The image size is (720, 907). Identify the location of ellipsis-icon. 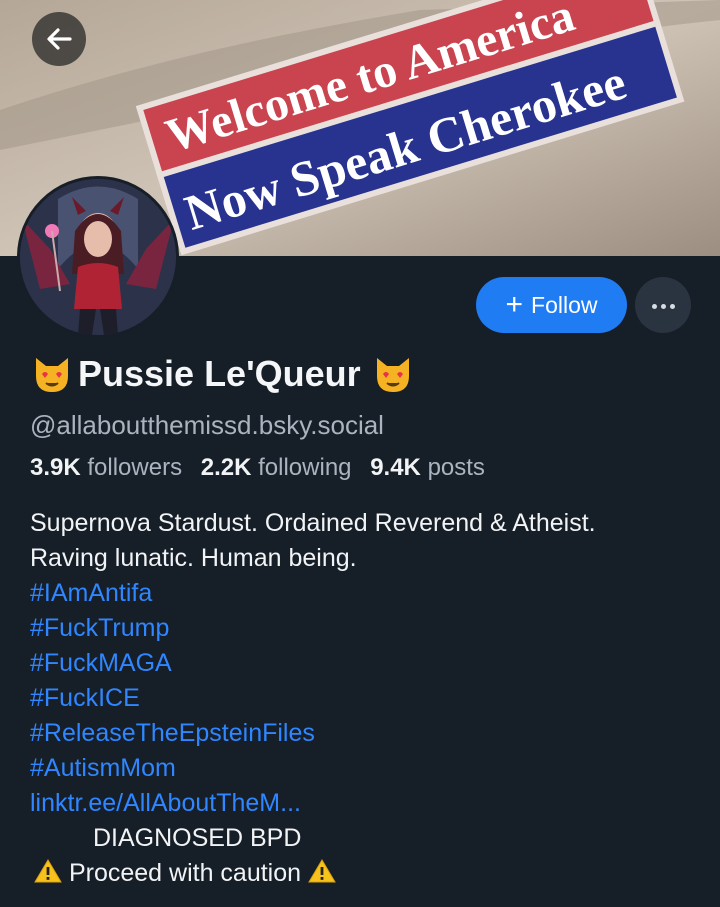
(663, 305).